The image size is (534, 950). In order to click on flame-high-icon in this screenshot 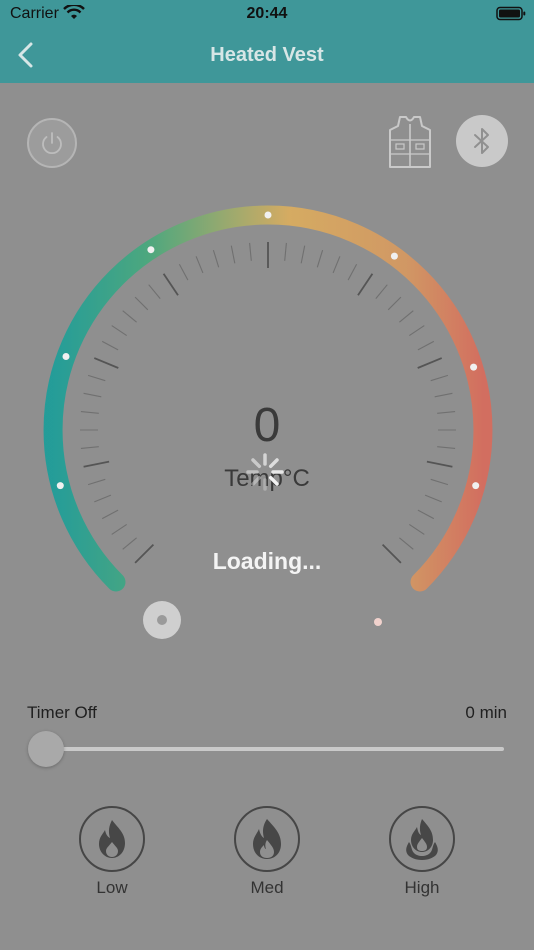, I will do `click(422, 839)`.